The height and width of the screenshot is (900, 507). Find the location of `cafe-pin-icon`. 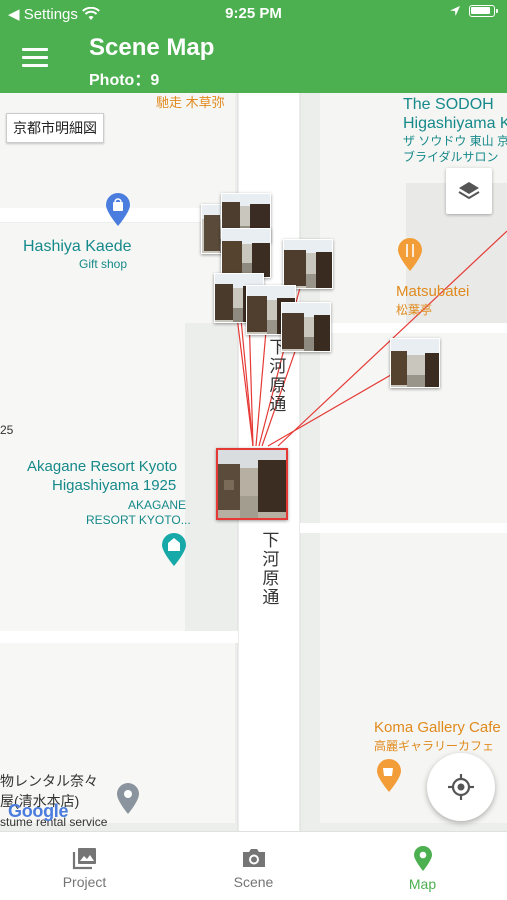

cafe-pin-icon is located at coordinates (389, 776).